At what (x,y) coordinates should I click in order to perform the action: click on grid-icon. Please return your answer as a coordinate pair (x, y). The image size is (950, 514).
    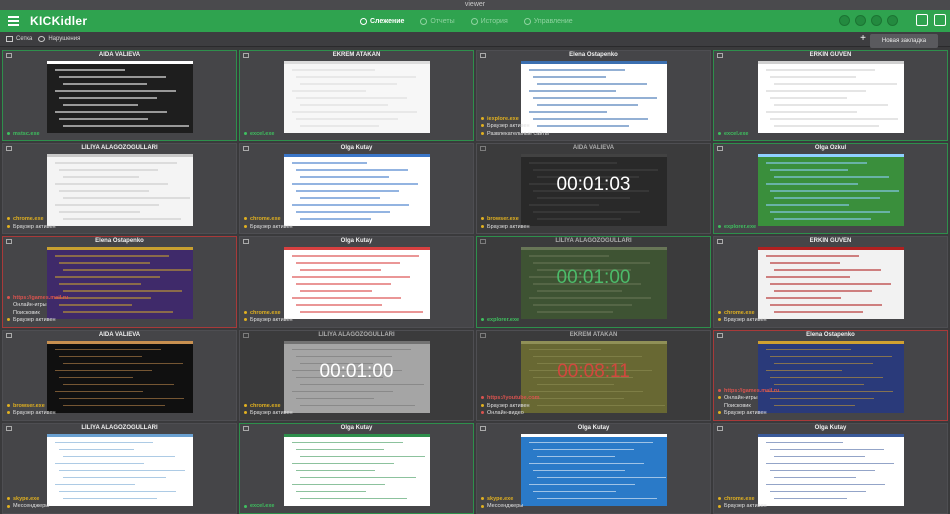
    Looking at the image, I should click on (9, 39).